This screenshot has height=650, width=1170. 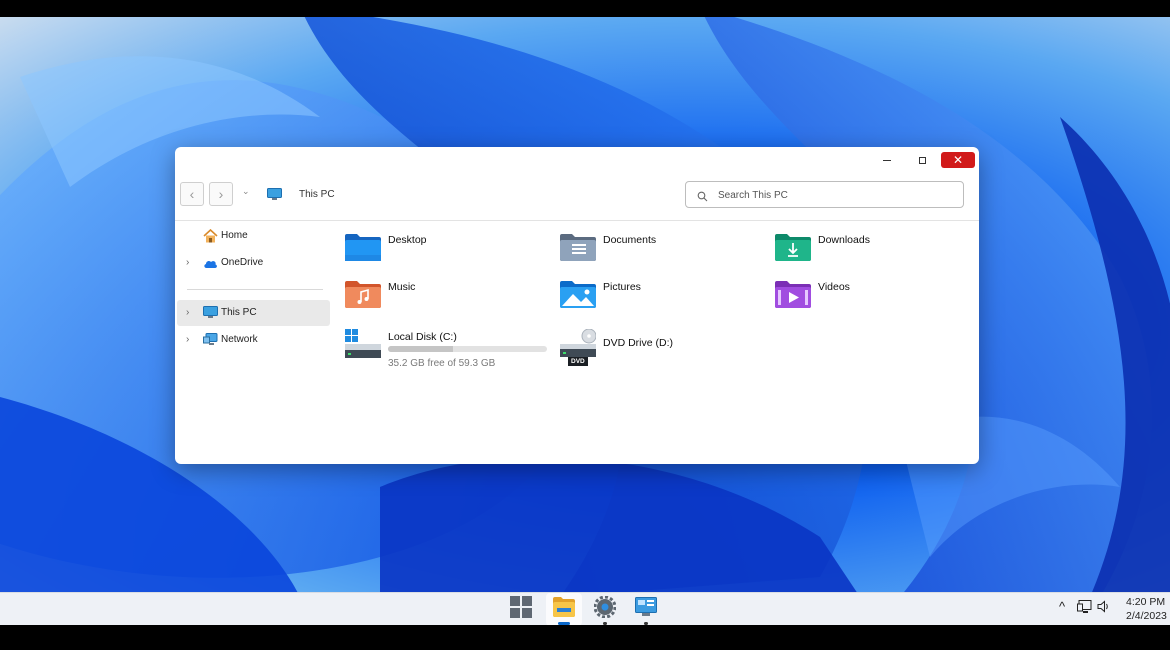 What do you see at coordinates (210, 238) in the screenshot?
I see `home-icon` at bounding box center [210, 238].